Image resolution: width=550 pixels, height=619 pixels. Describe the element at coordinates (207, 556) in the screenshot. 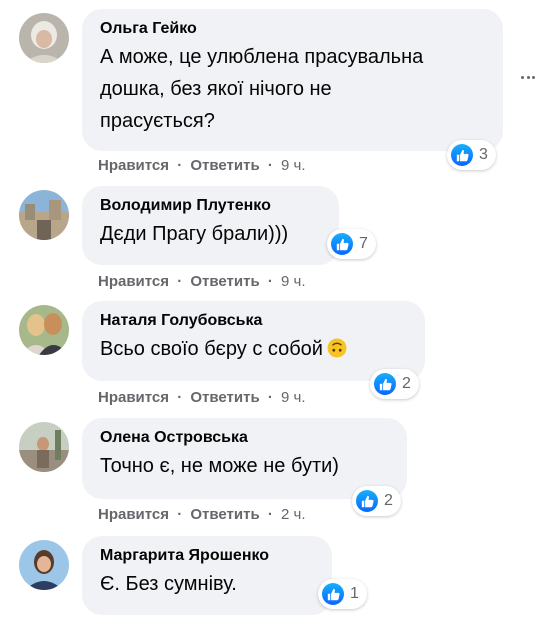

I see `comment-author: Маргарита Ярошенко` at that location.